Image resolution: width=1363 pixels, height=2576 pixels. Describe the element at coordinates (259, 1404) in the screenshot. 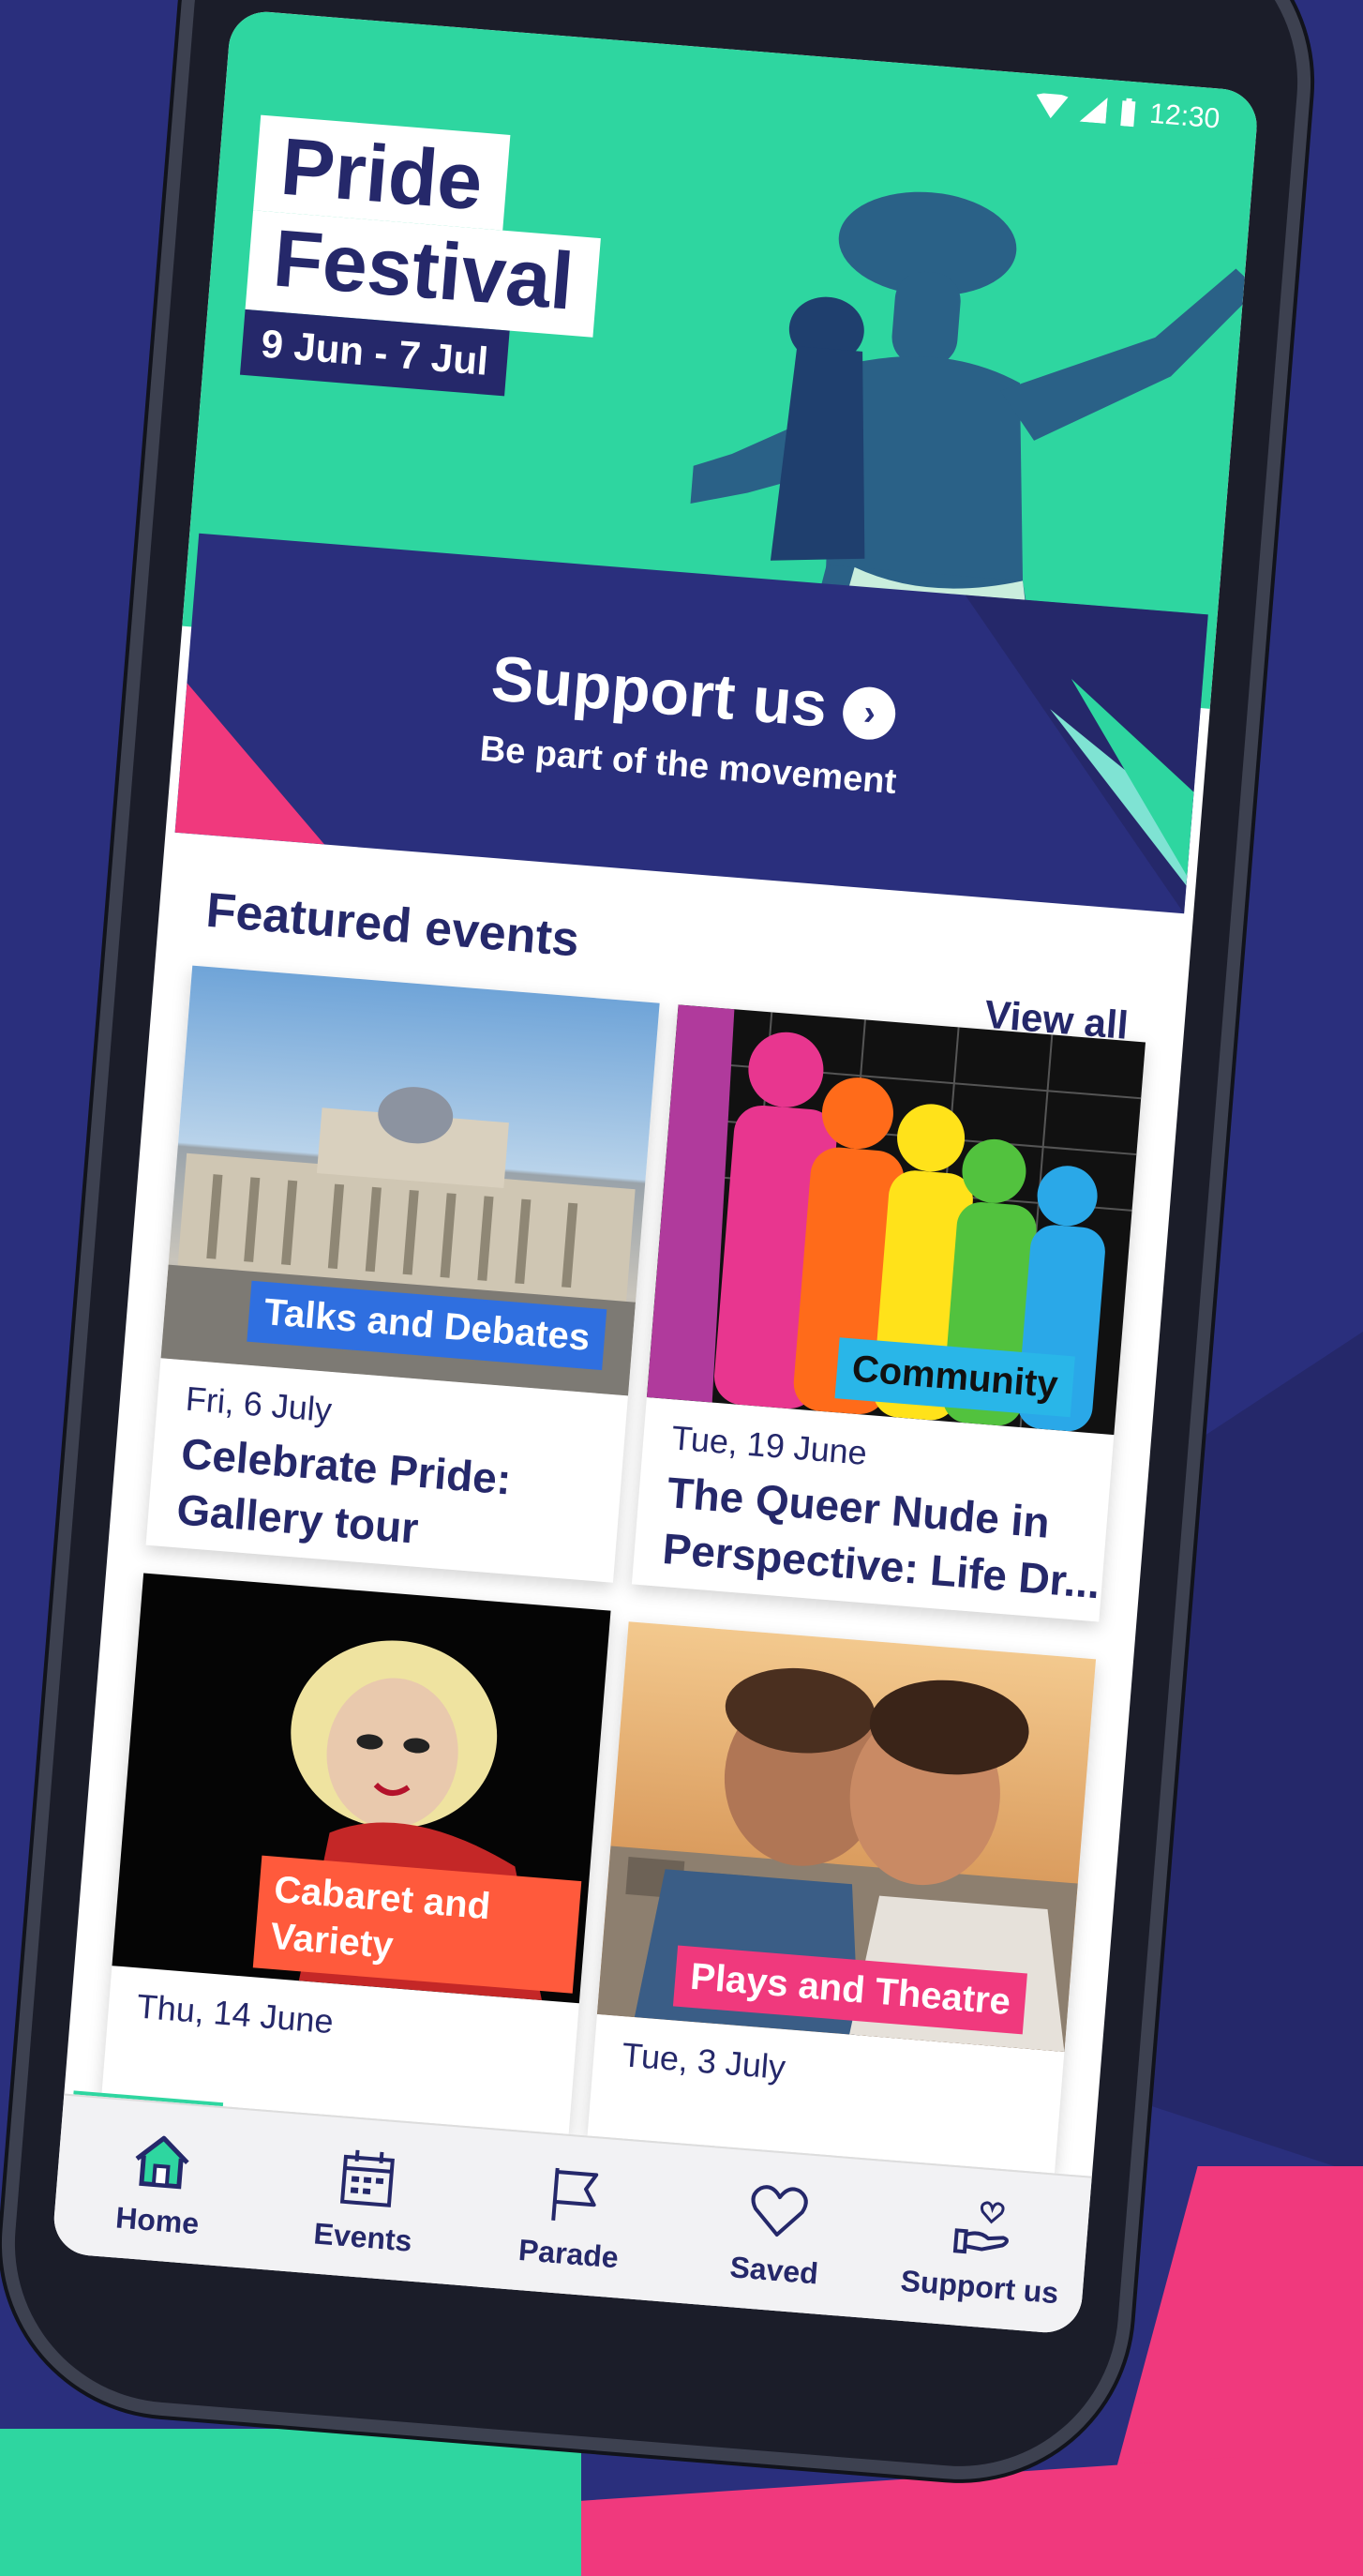

I see `event-date: Fri, 6 July` at that location.